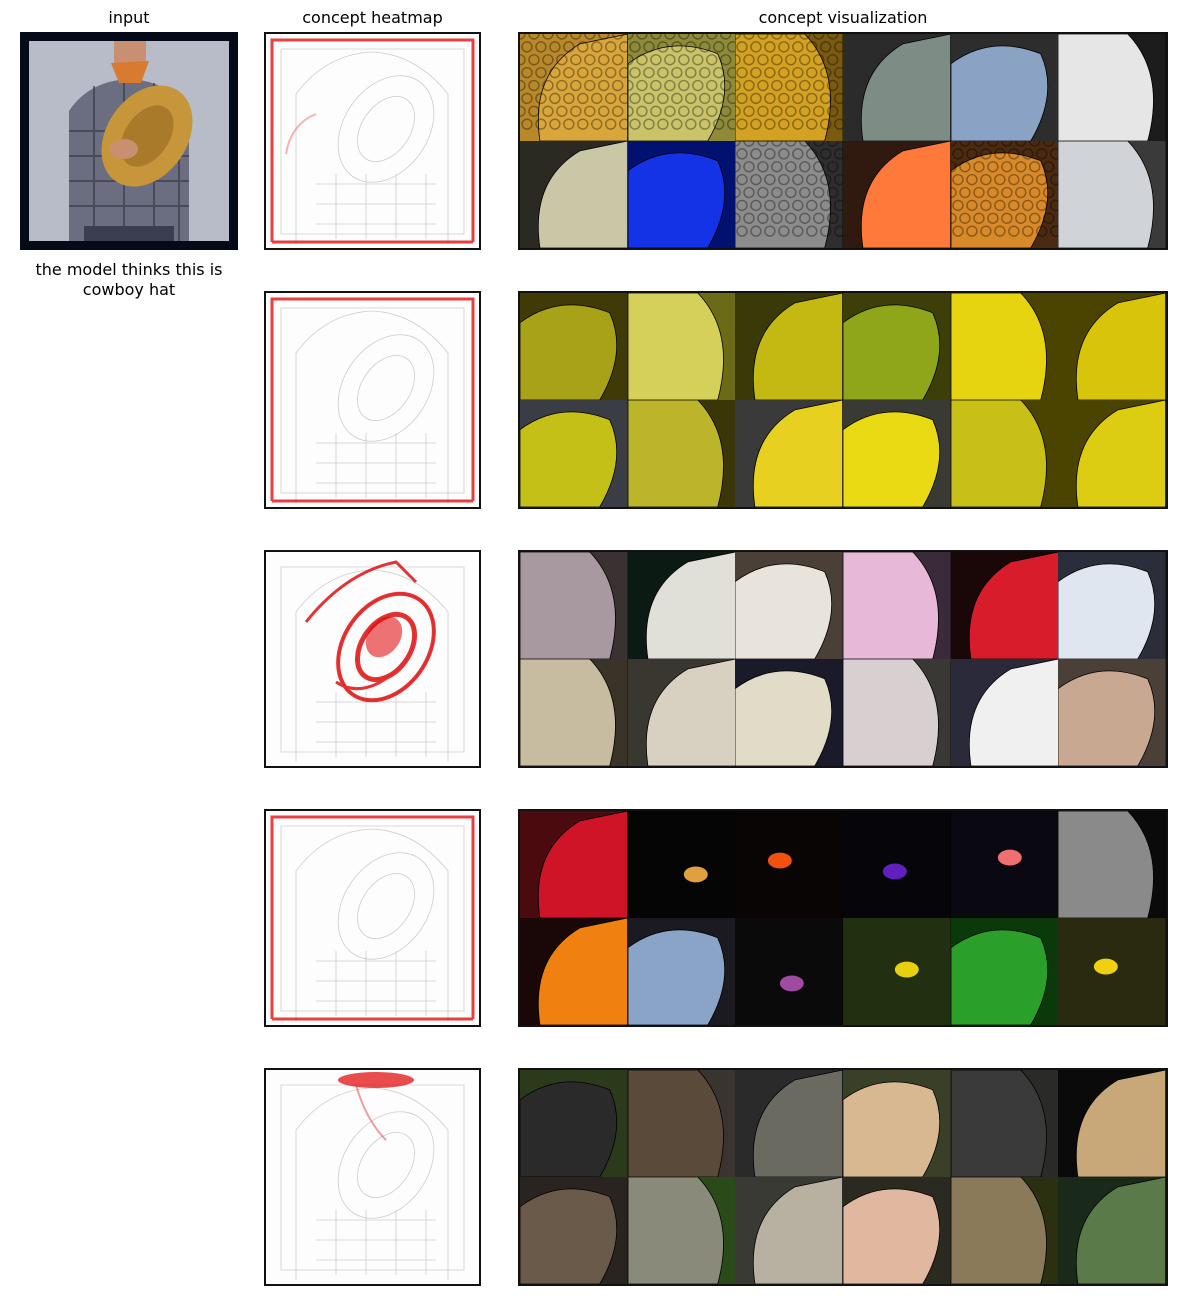  What do you see at coordinates (372, 17) in the screenshot?
I see `header-concept-heatmap: concept heatmap` at bounding box center [372, 17].